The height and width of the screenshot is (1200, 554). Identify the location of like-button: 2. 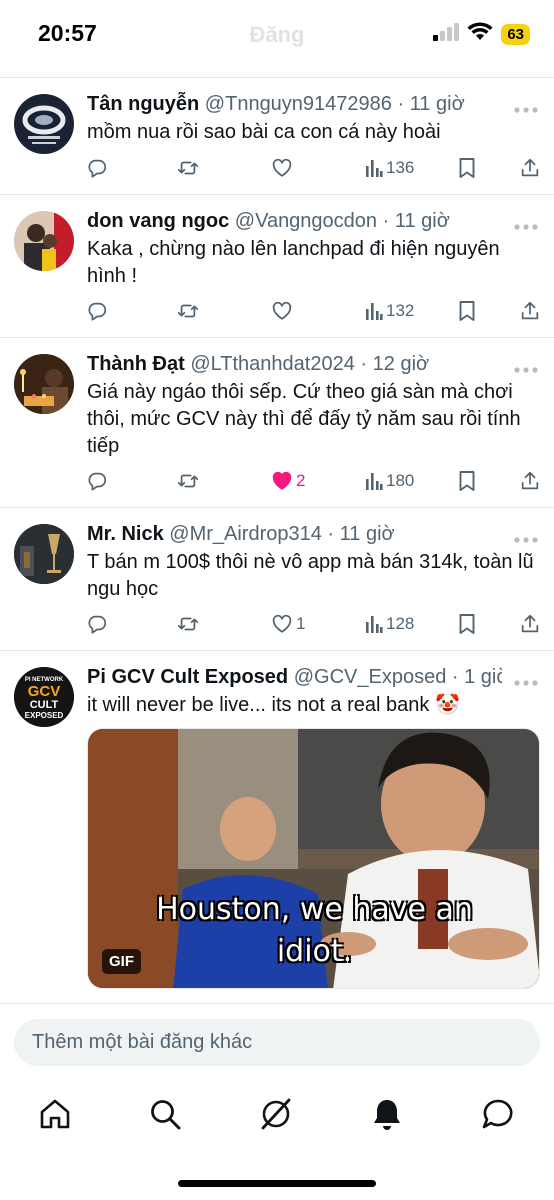
(288, 481).